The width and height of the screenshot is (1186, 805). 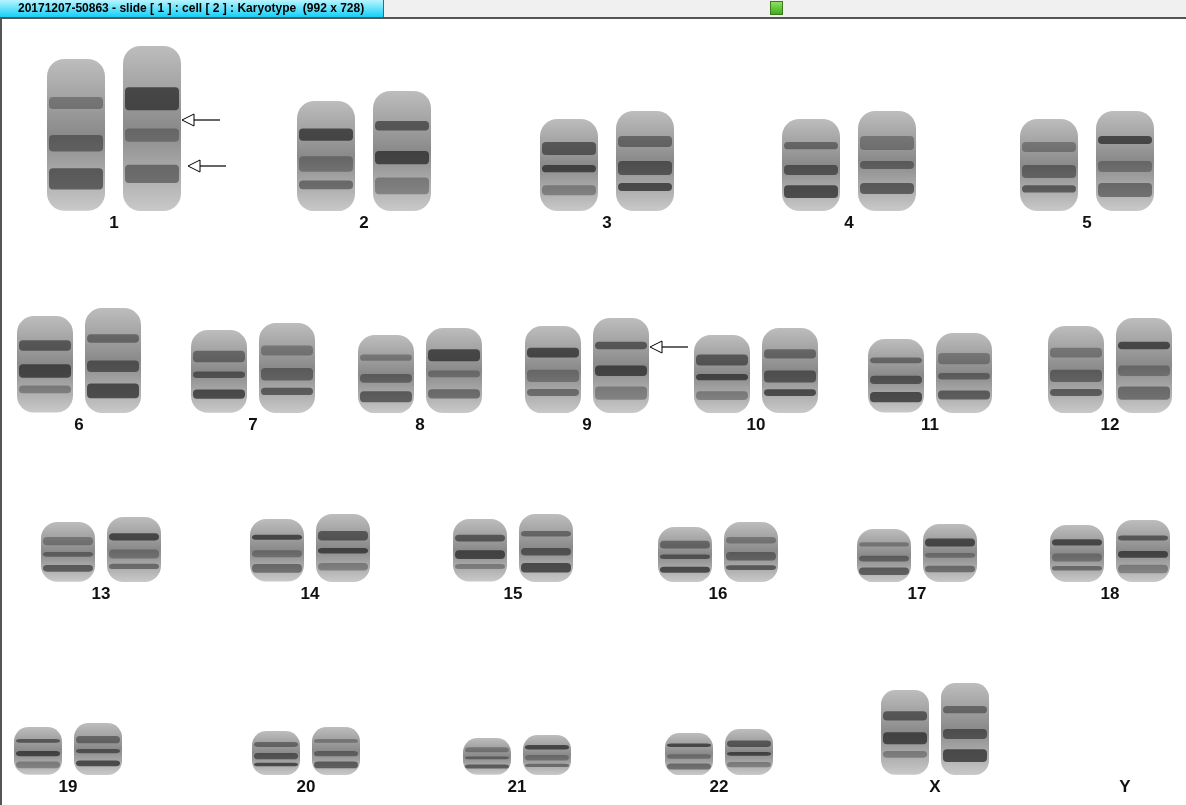 I want to click on chromosome-label: 2, so click(x=364, y=223).